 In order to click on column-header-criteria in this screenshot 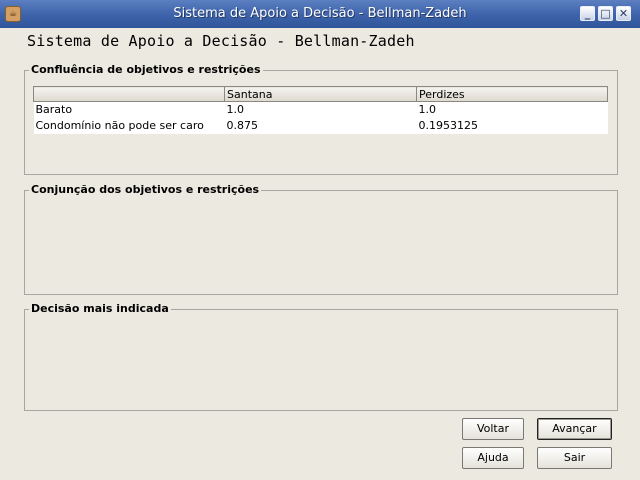, I will do `click(129, 94)`.